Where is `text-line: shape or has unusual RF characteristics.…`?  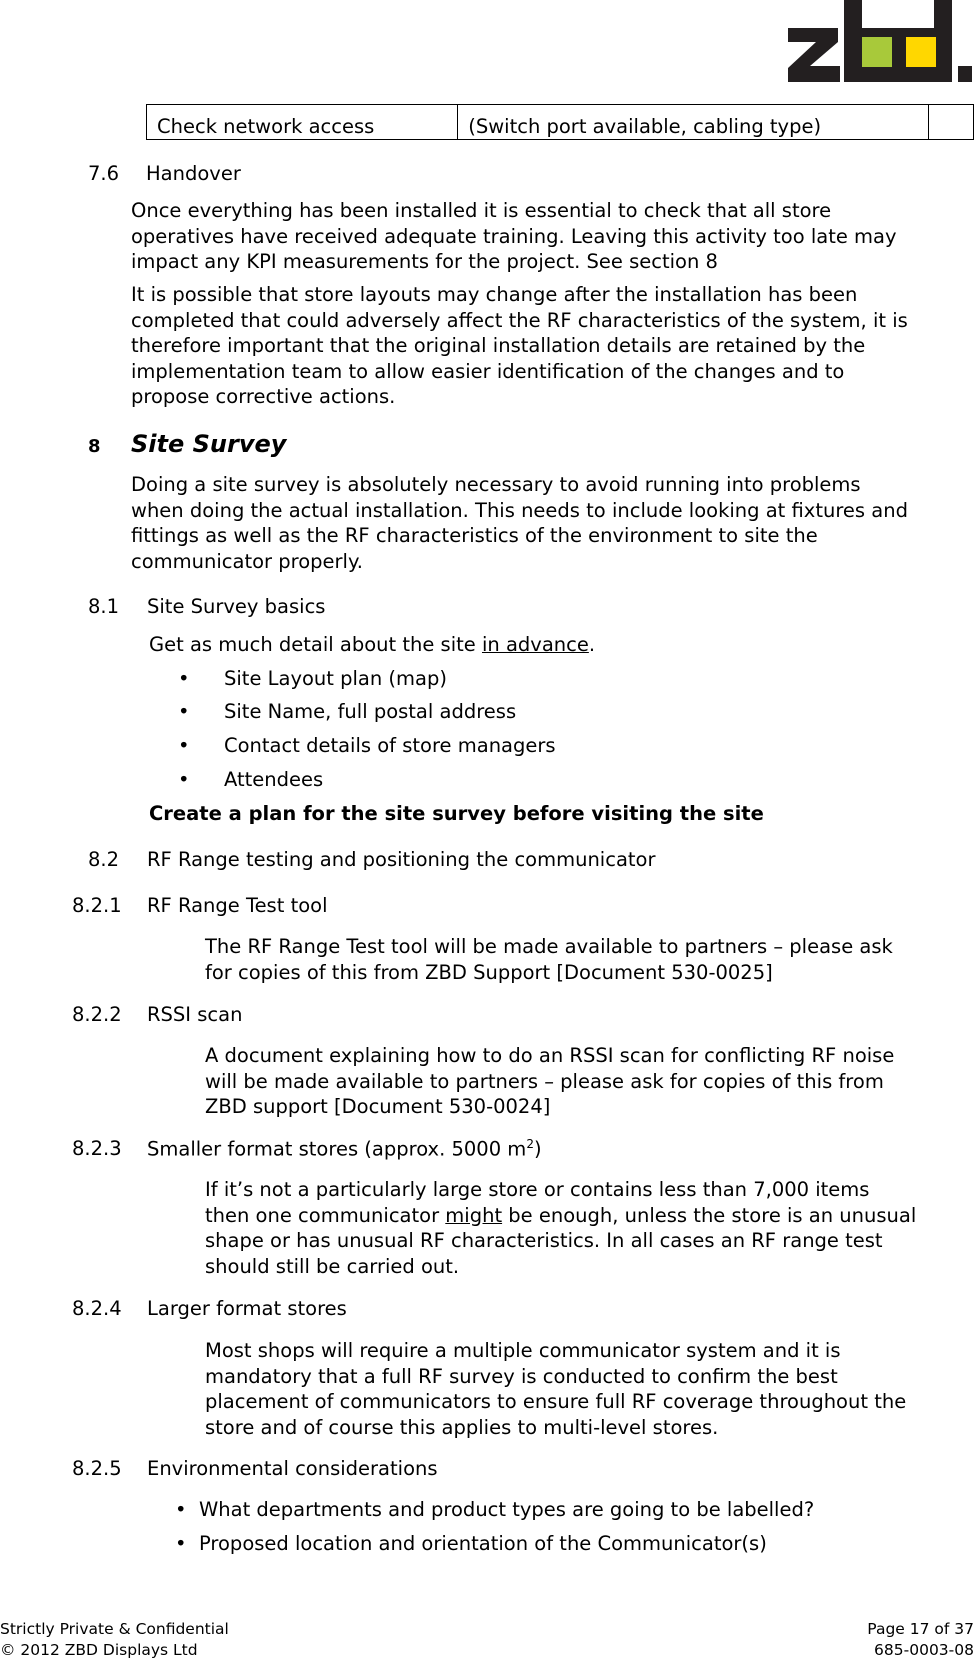 text-line: shape or has unusual RF characteristics.… is located at coordinates (544, 1240).